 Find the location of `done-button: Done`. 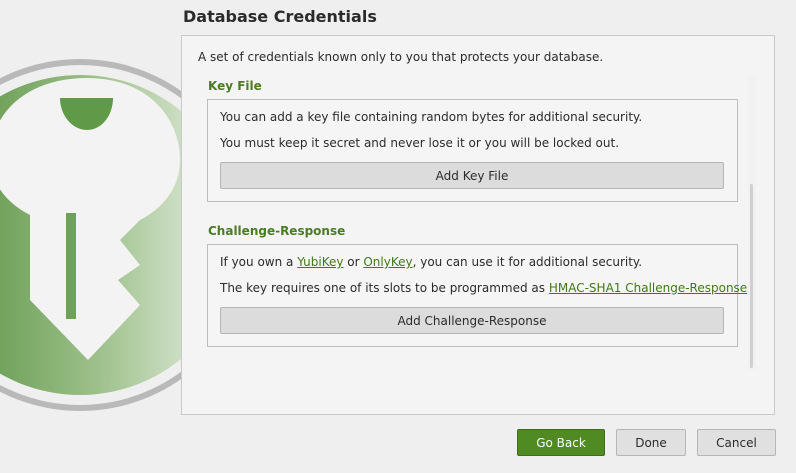

done-button: Done is located at coordinates (651, 442).